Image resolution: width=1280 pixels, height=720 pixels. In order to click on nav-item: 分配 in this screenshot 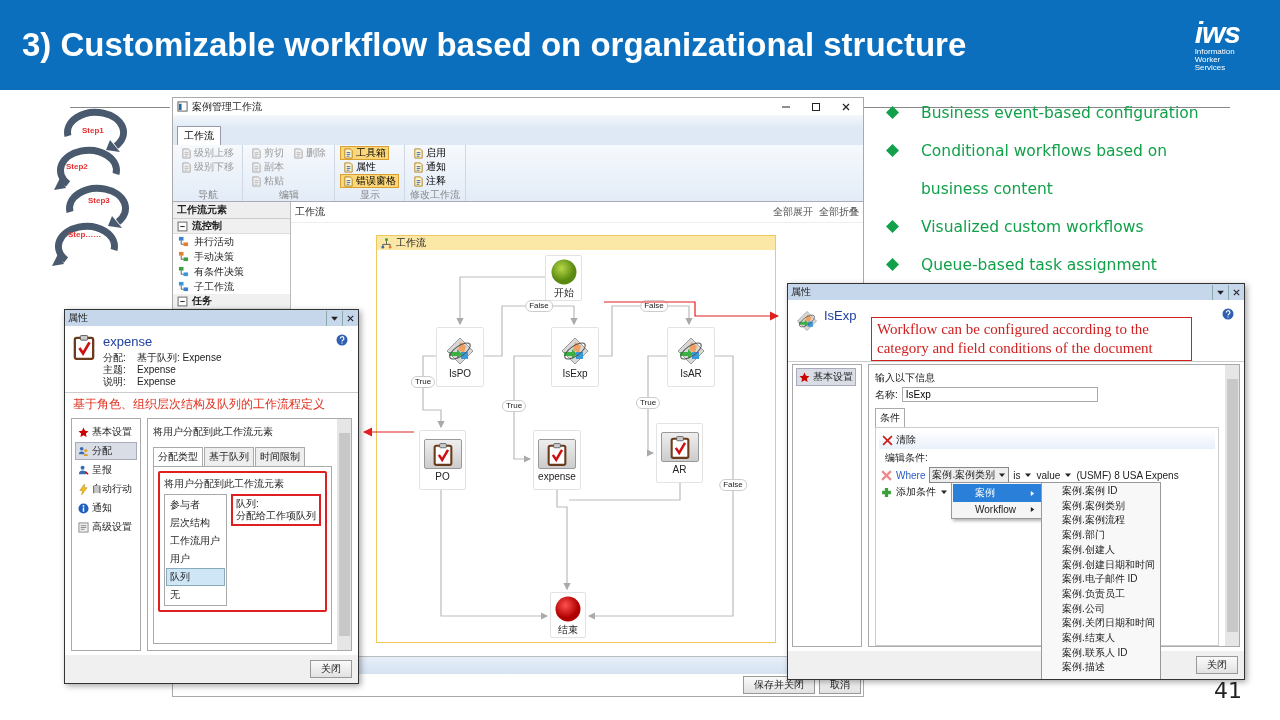, I will do `click(106, 451)`.